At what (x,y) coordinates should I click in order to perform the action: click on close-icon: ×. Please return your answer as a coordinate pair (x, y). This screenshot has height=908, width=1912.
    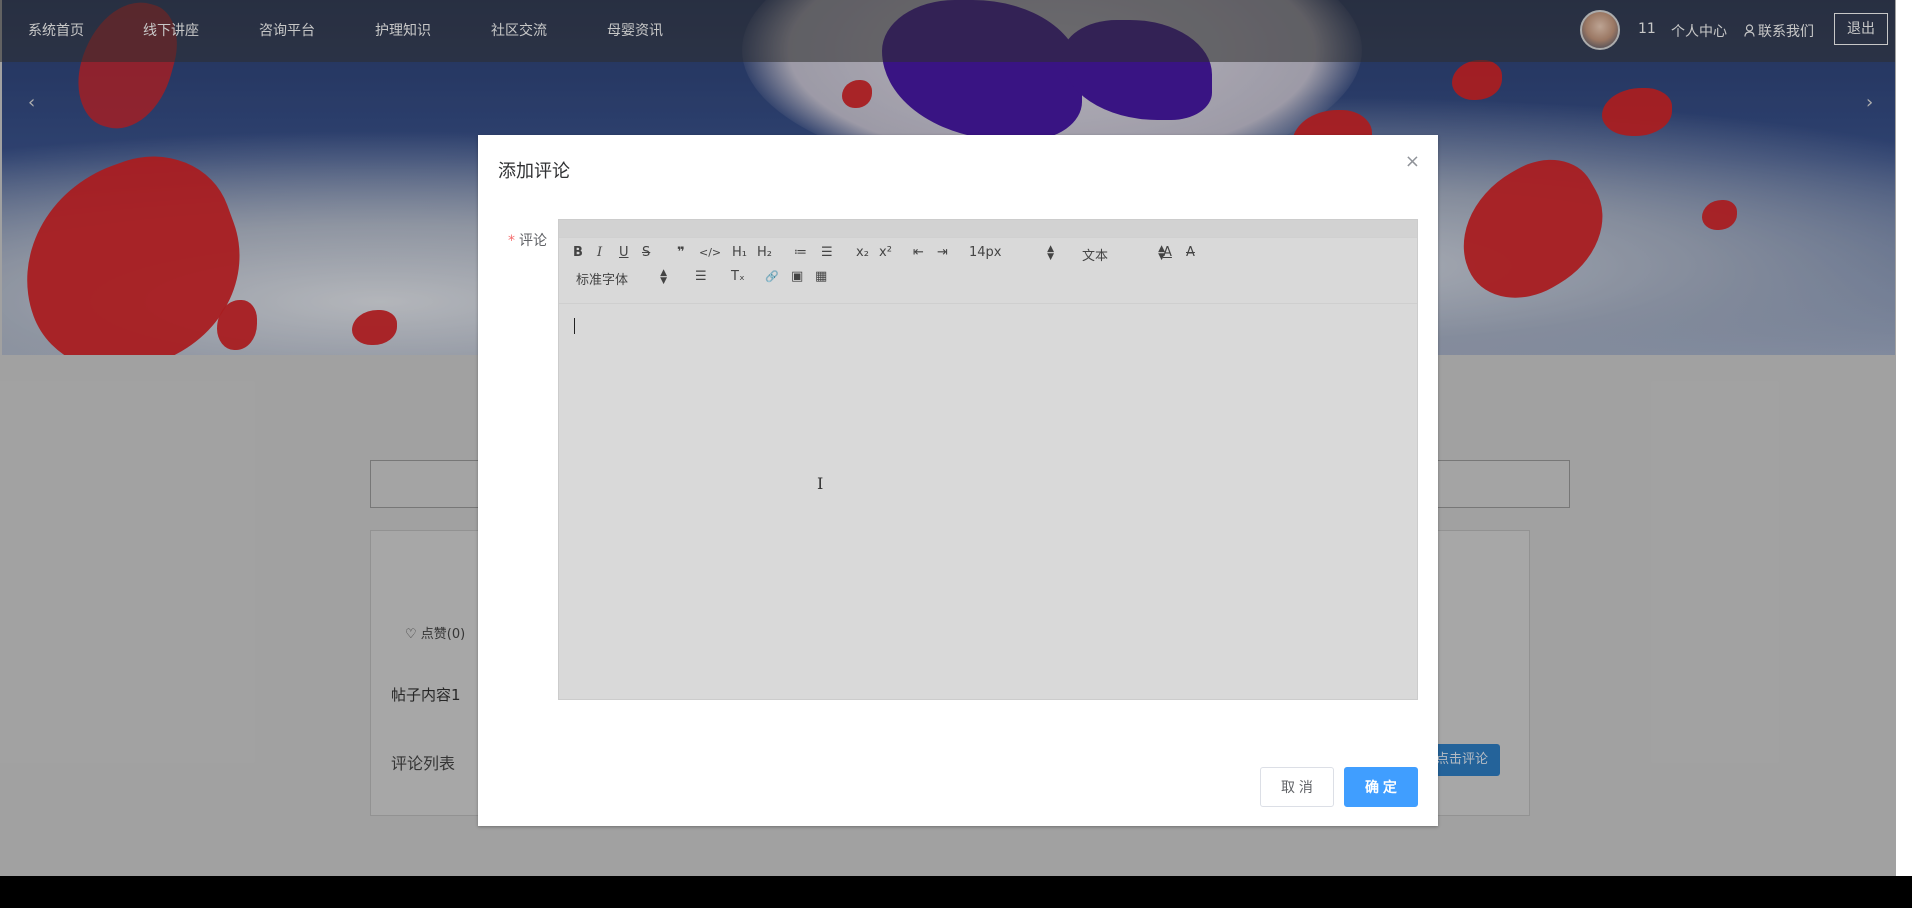
    Looking at the image, I should click on (1412, 162).